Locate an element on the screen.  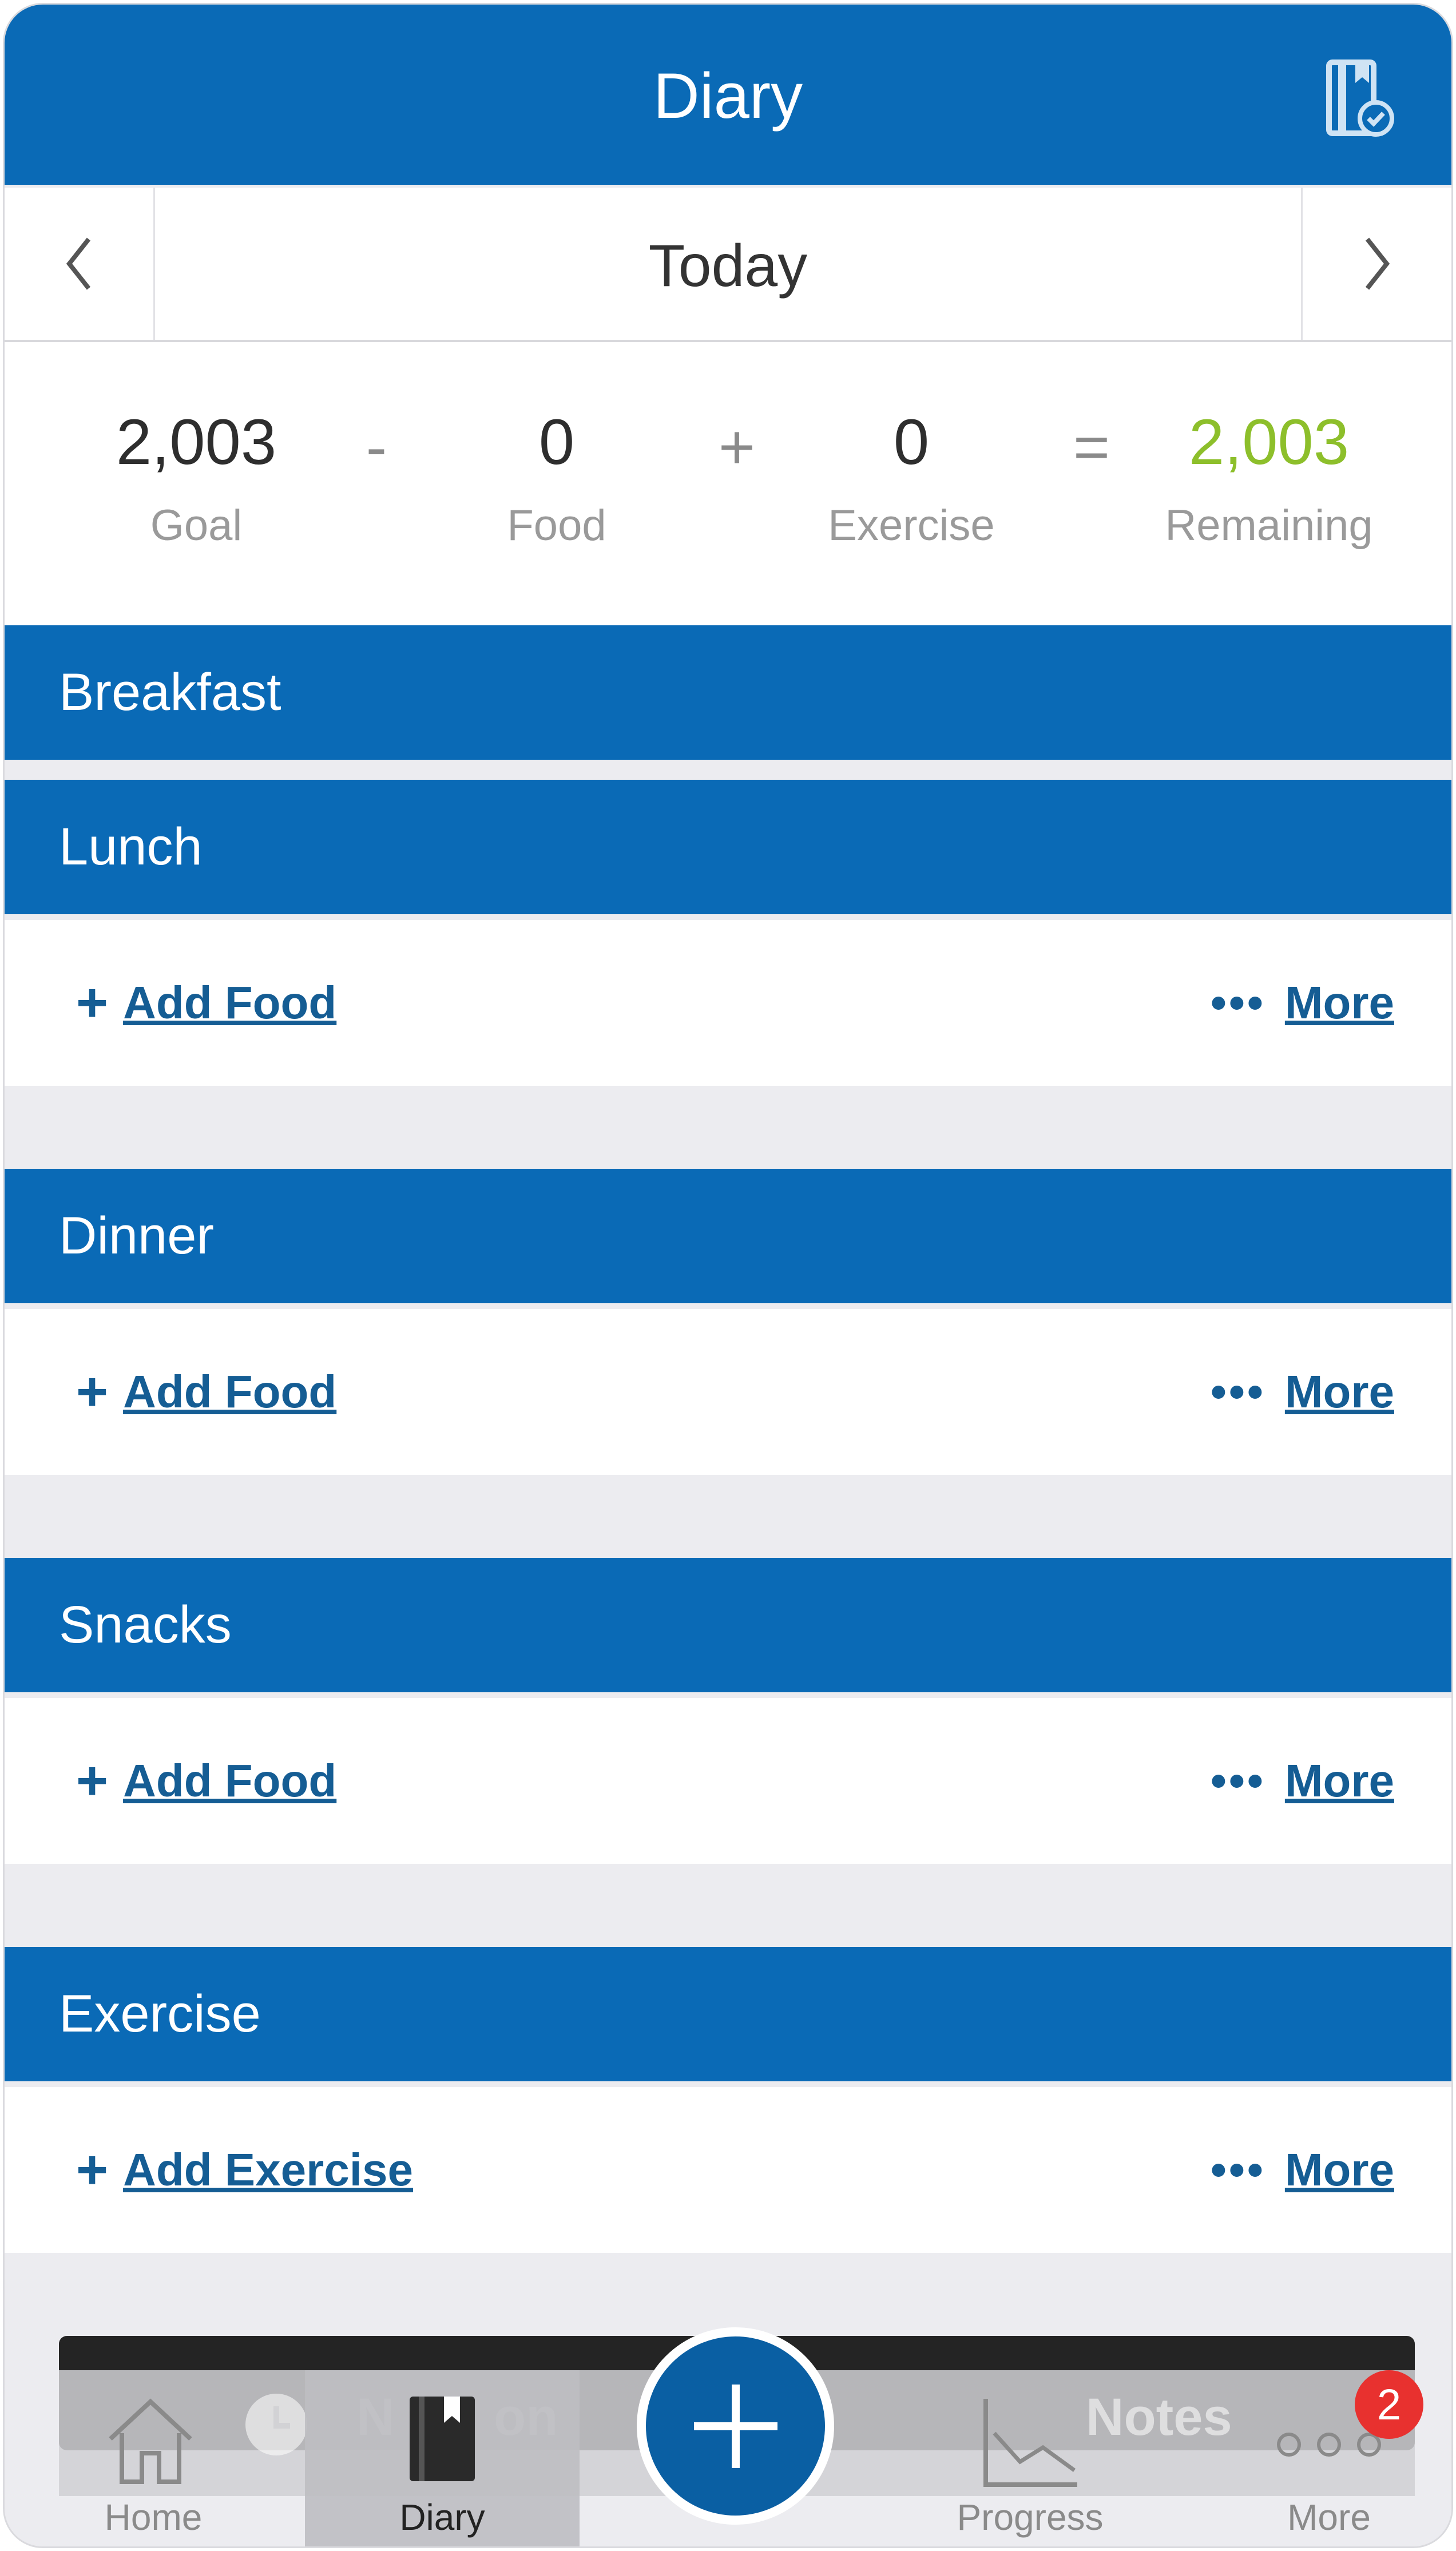
more-lunch-link: ••• More is located at coordinates (1302, 1003).